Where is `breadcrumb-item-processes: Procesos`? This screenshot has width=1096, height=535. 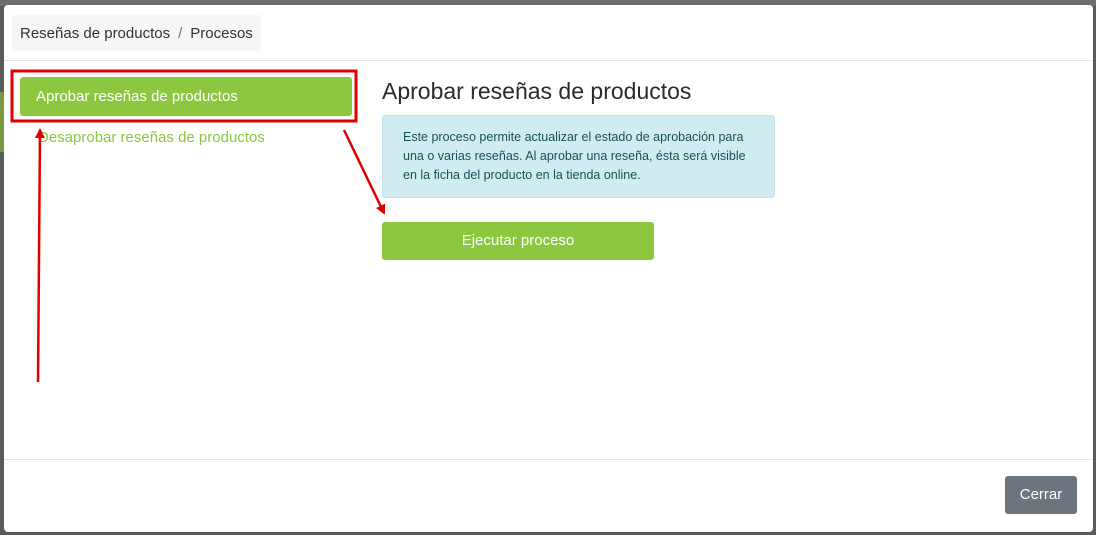
breadcrumb-item-processes: Procesos is located at coordinates (221, 33).